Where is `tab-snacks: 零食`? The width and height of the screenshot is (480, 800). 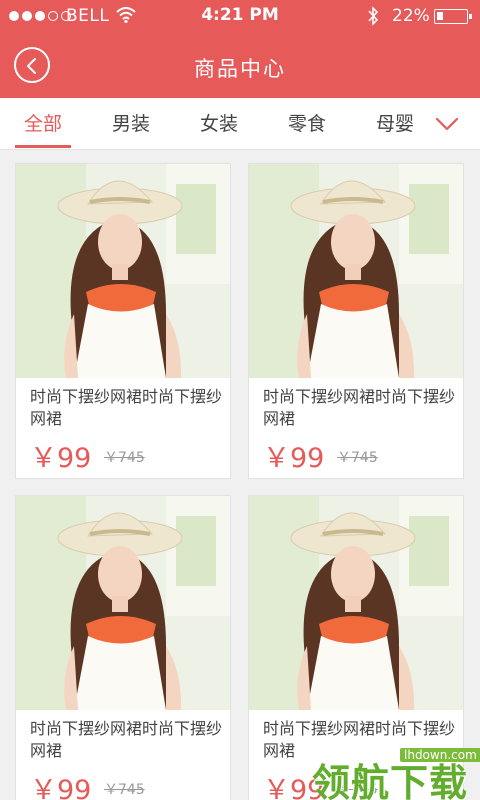
tab-snacks: 零食 is located at coordinates (307, 124).